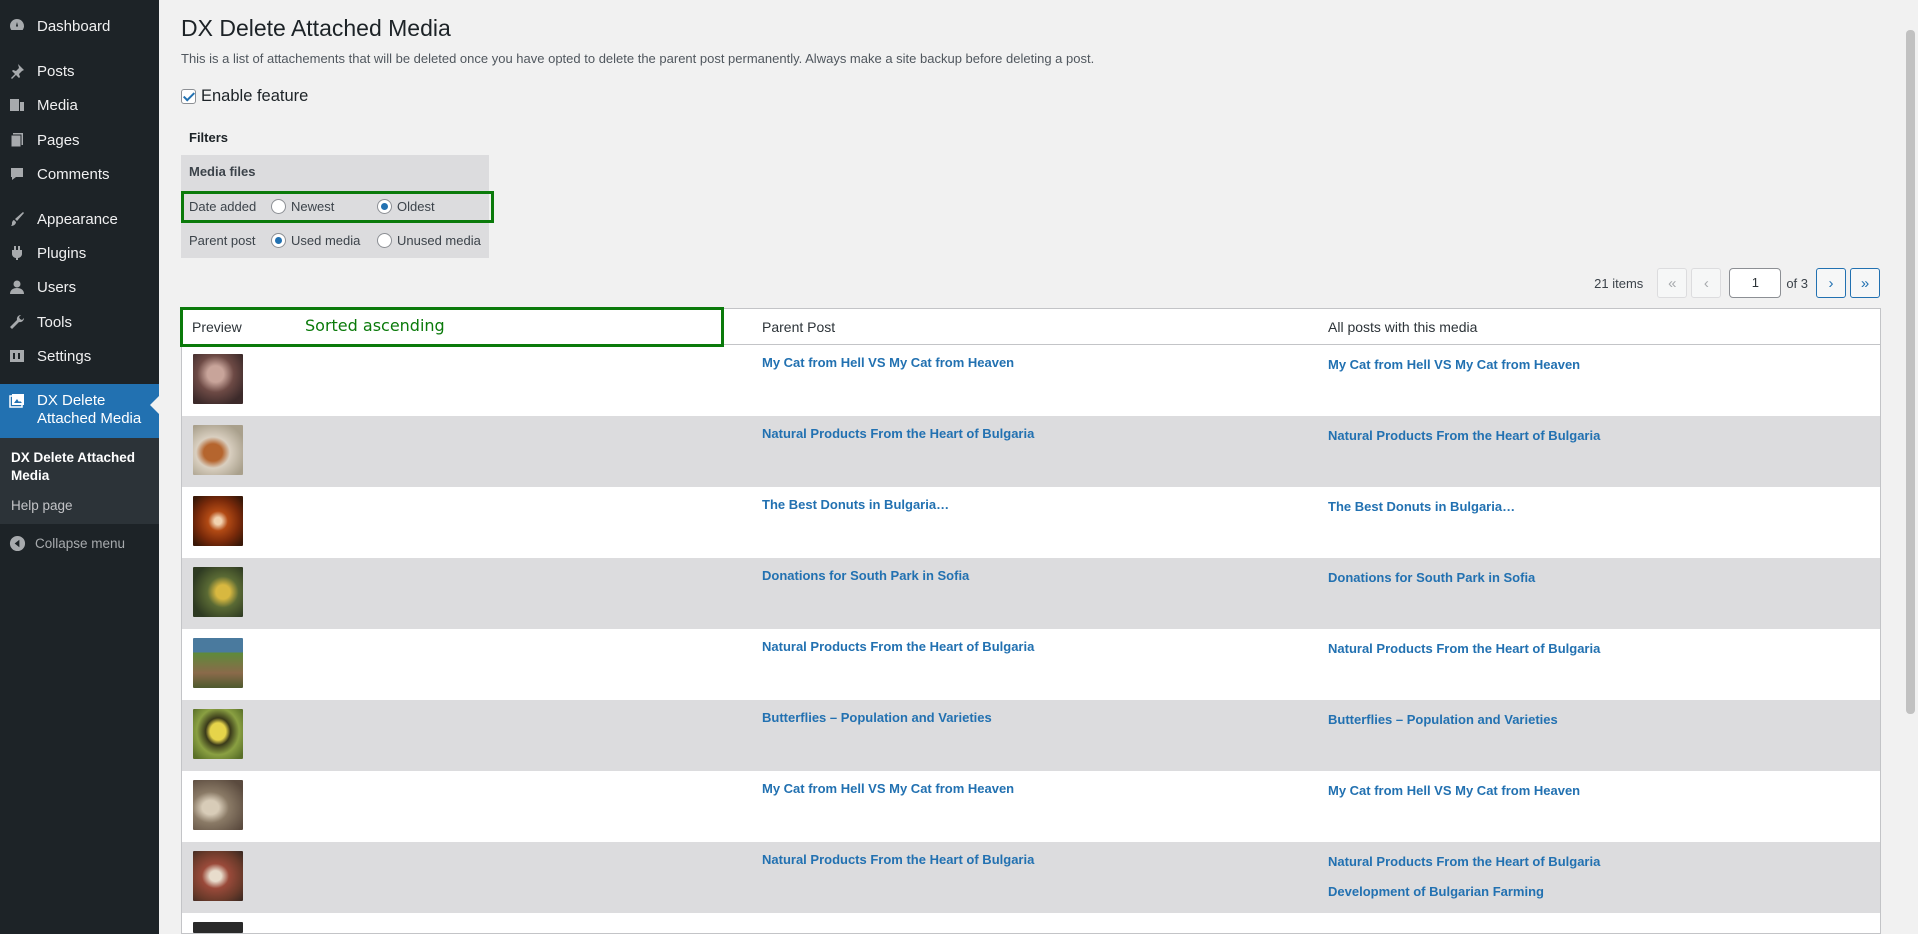 The height and width of the screenshot is (934, 1918). Describe the element at coordinates (1031, 923) in the screenshot. I see `table-row` at that location.